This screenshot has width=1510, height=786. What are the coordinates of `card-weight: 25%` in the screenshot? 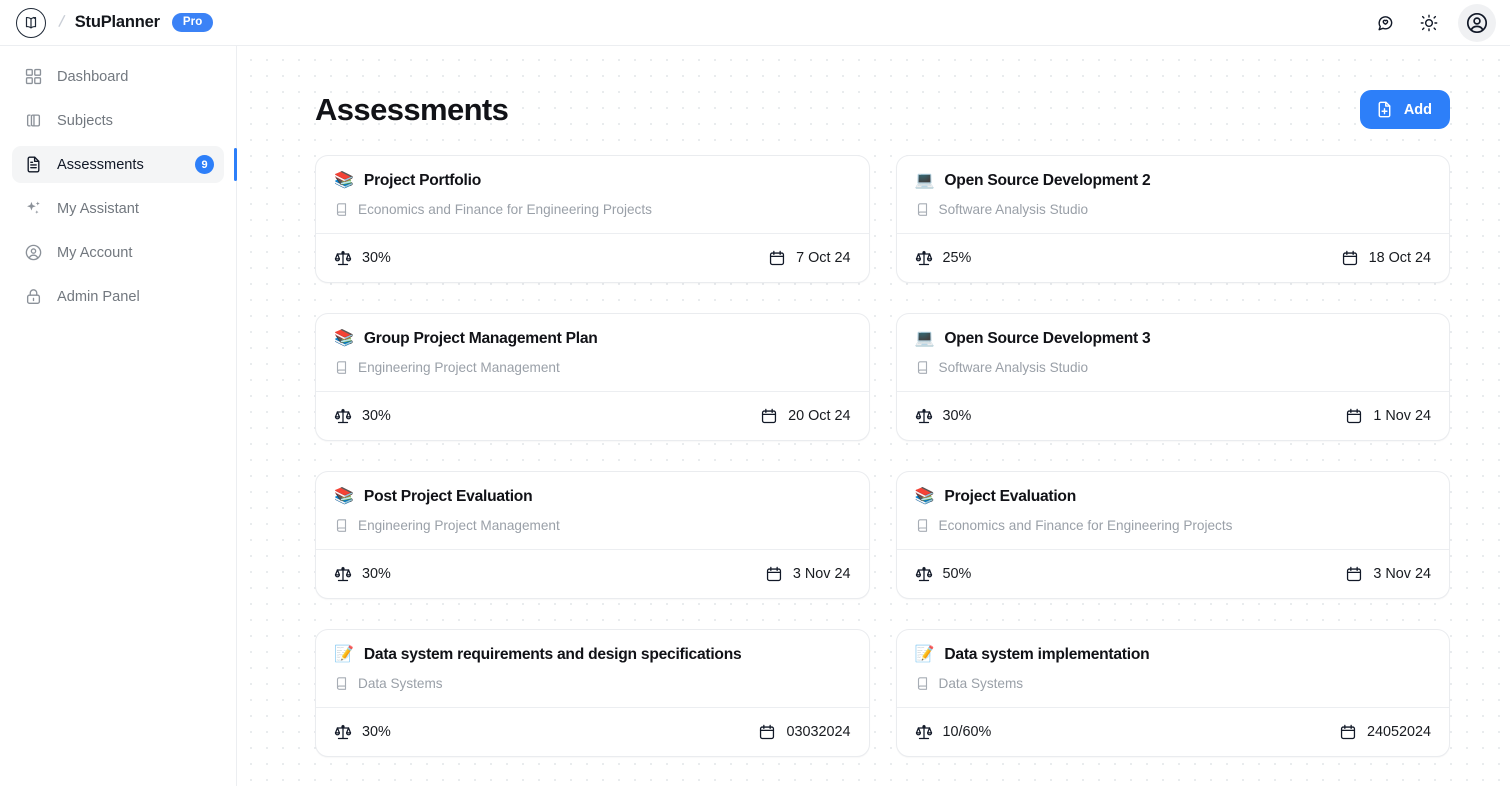 It's located at (943, 258).